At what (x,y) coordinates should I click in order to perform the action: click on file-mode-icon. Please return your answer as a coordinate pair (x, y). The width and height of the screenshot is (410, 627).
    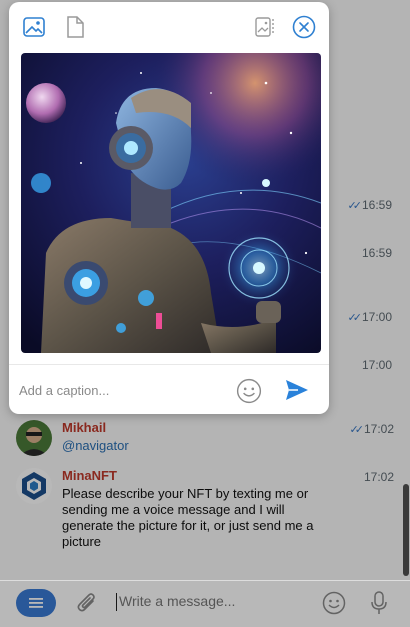
    Looking at the image, I should click on (75, 27).